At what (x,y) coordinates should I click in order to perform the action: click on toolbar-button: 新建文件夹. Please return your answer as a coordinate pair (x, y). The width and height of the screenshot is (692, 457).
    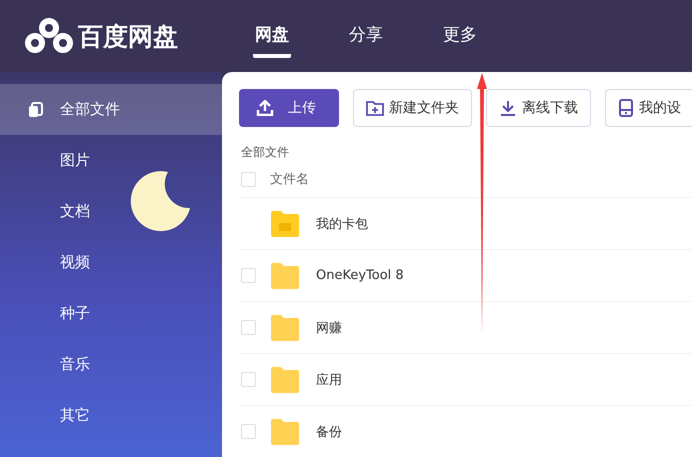
    Looking at the image, I should click on (412, 108).